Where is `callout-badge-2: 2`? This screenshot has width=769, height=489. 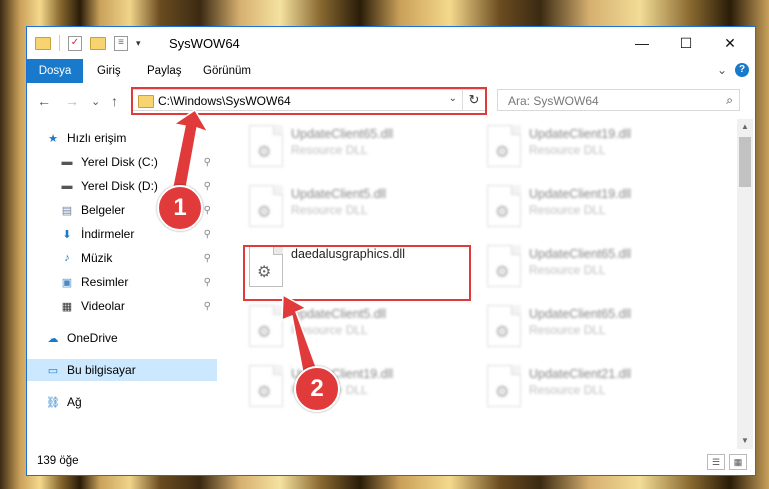 callout-badge-2: 2 is located at coordinates (317, 389).